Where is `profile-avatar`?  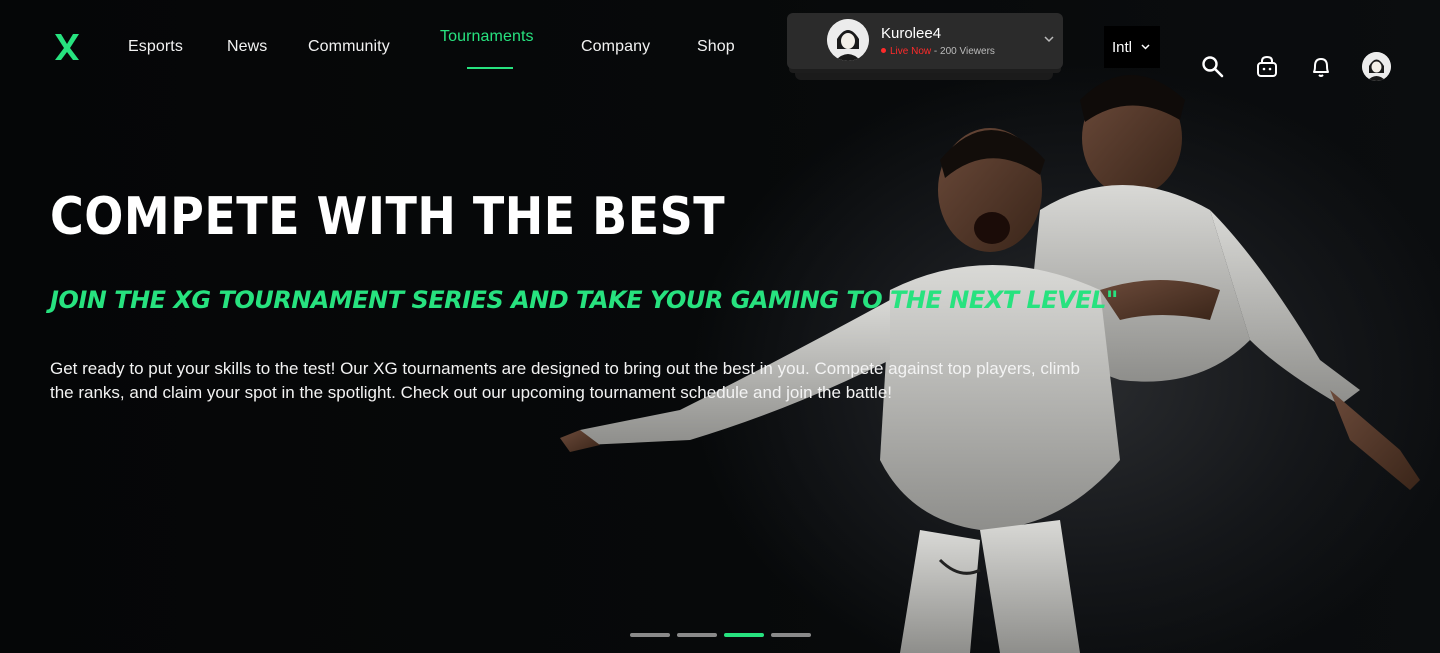
profile-avatar is located at coordinates (1376, 66).